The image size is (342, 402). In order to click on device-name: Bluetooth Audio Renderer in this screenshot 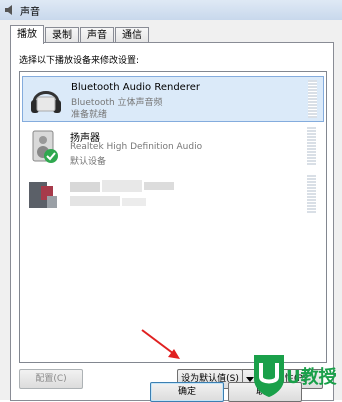, I will do `click(135, 87)`.